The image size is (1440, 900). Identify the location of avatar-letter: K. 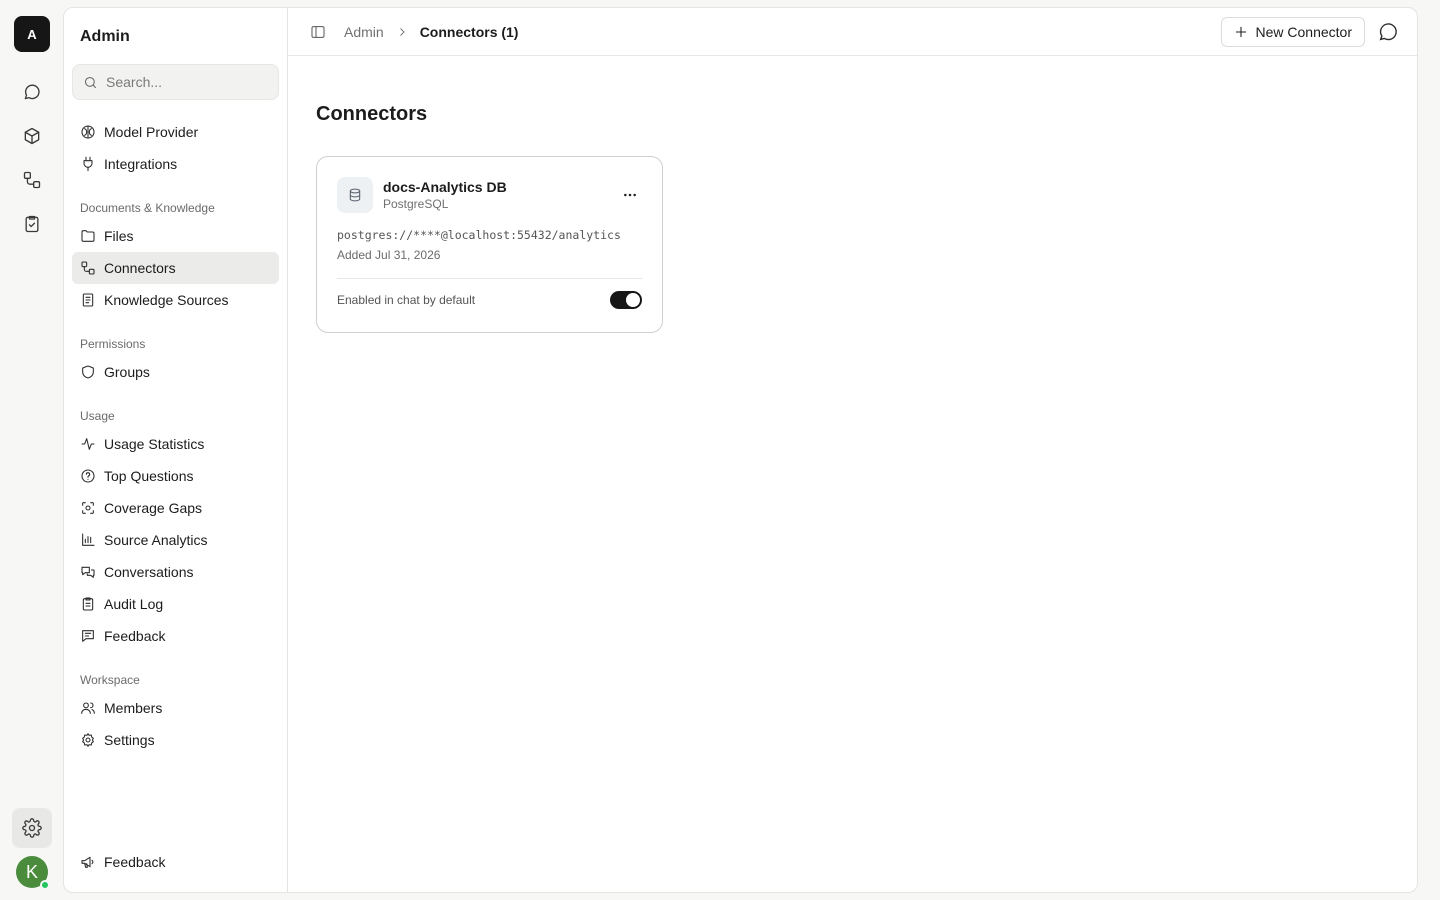
(31, 871).